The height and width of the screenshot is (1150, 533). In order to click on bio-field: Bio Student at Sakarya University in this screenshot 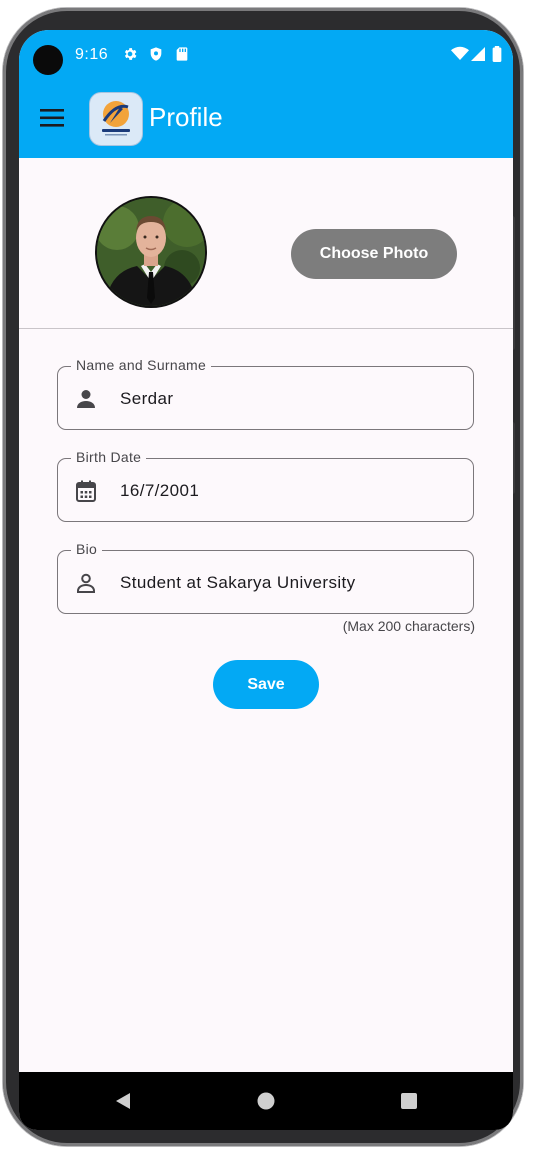, I will do `click(265, 577)`.